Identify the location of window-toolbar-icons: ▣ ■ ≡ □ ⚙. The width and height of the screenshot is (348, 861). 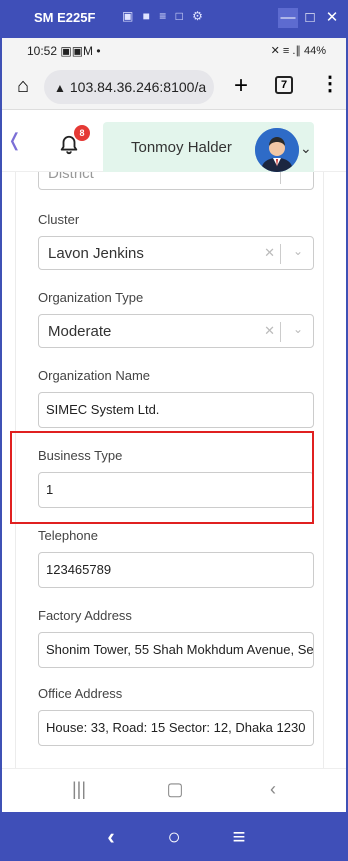
(164, 16).